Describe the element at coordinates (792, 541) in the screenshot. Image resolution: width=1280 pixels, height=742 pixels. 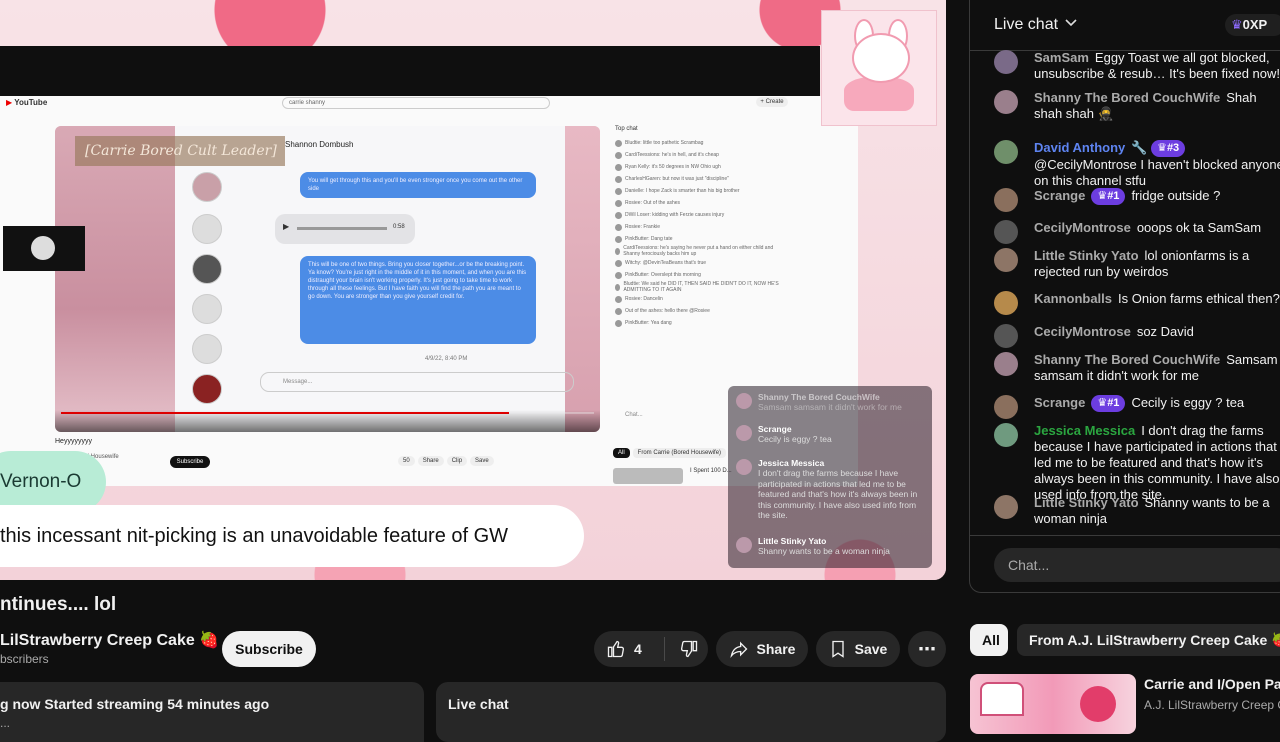
I see `overlay-author: Little Stinky Yato` at that location.